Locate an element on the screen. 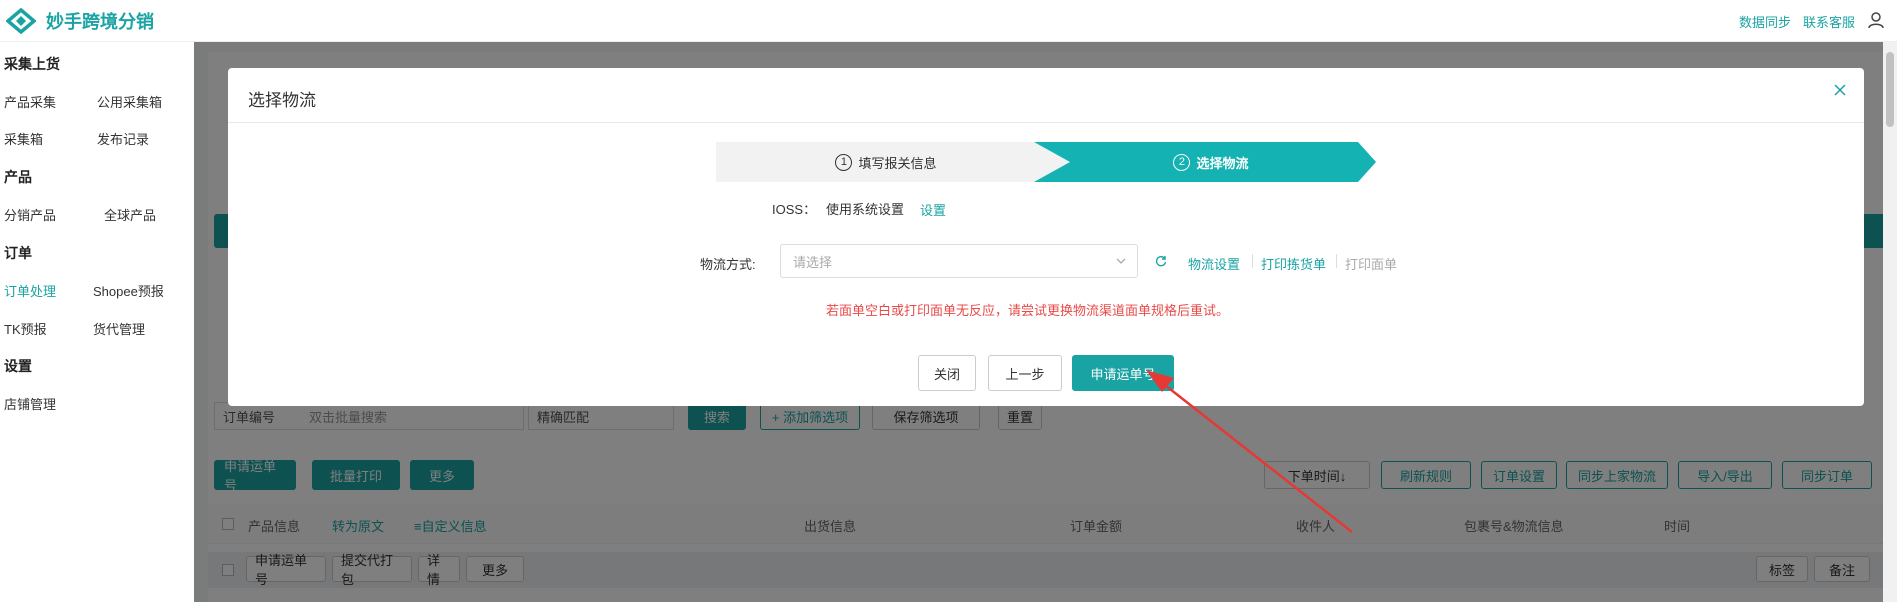 This screenshot has height=602, width=1897. sidebar-item-store-management: 店铺管理 is located at coordinates (30, 403).